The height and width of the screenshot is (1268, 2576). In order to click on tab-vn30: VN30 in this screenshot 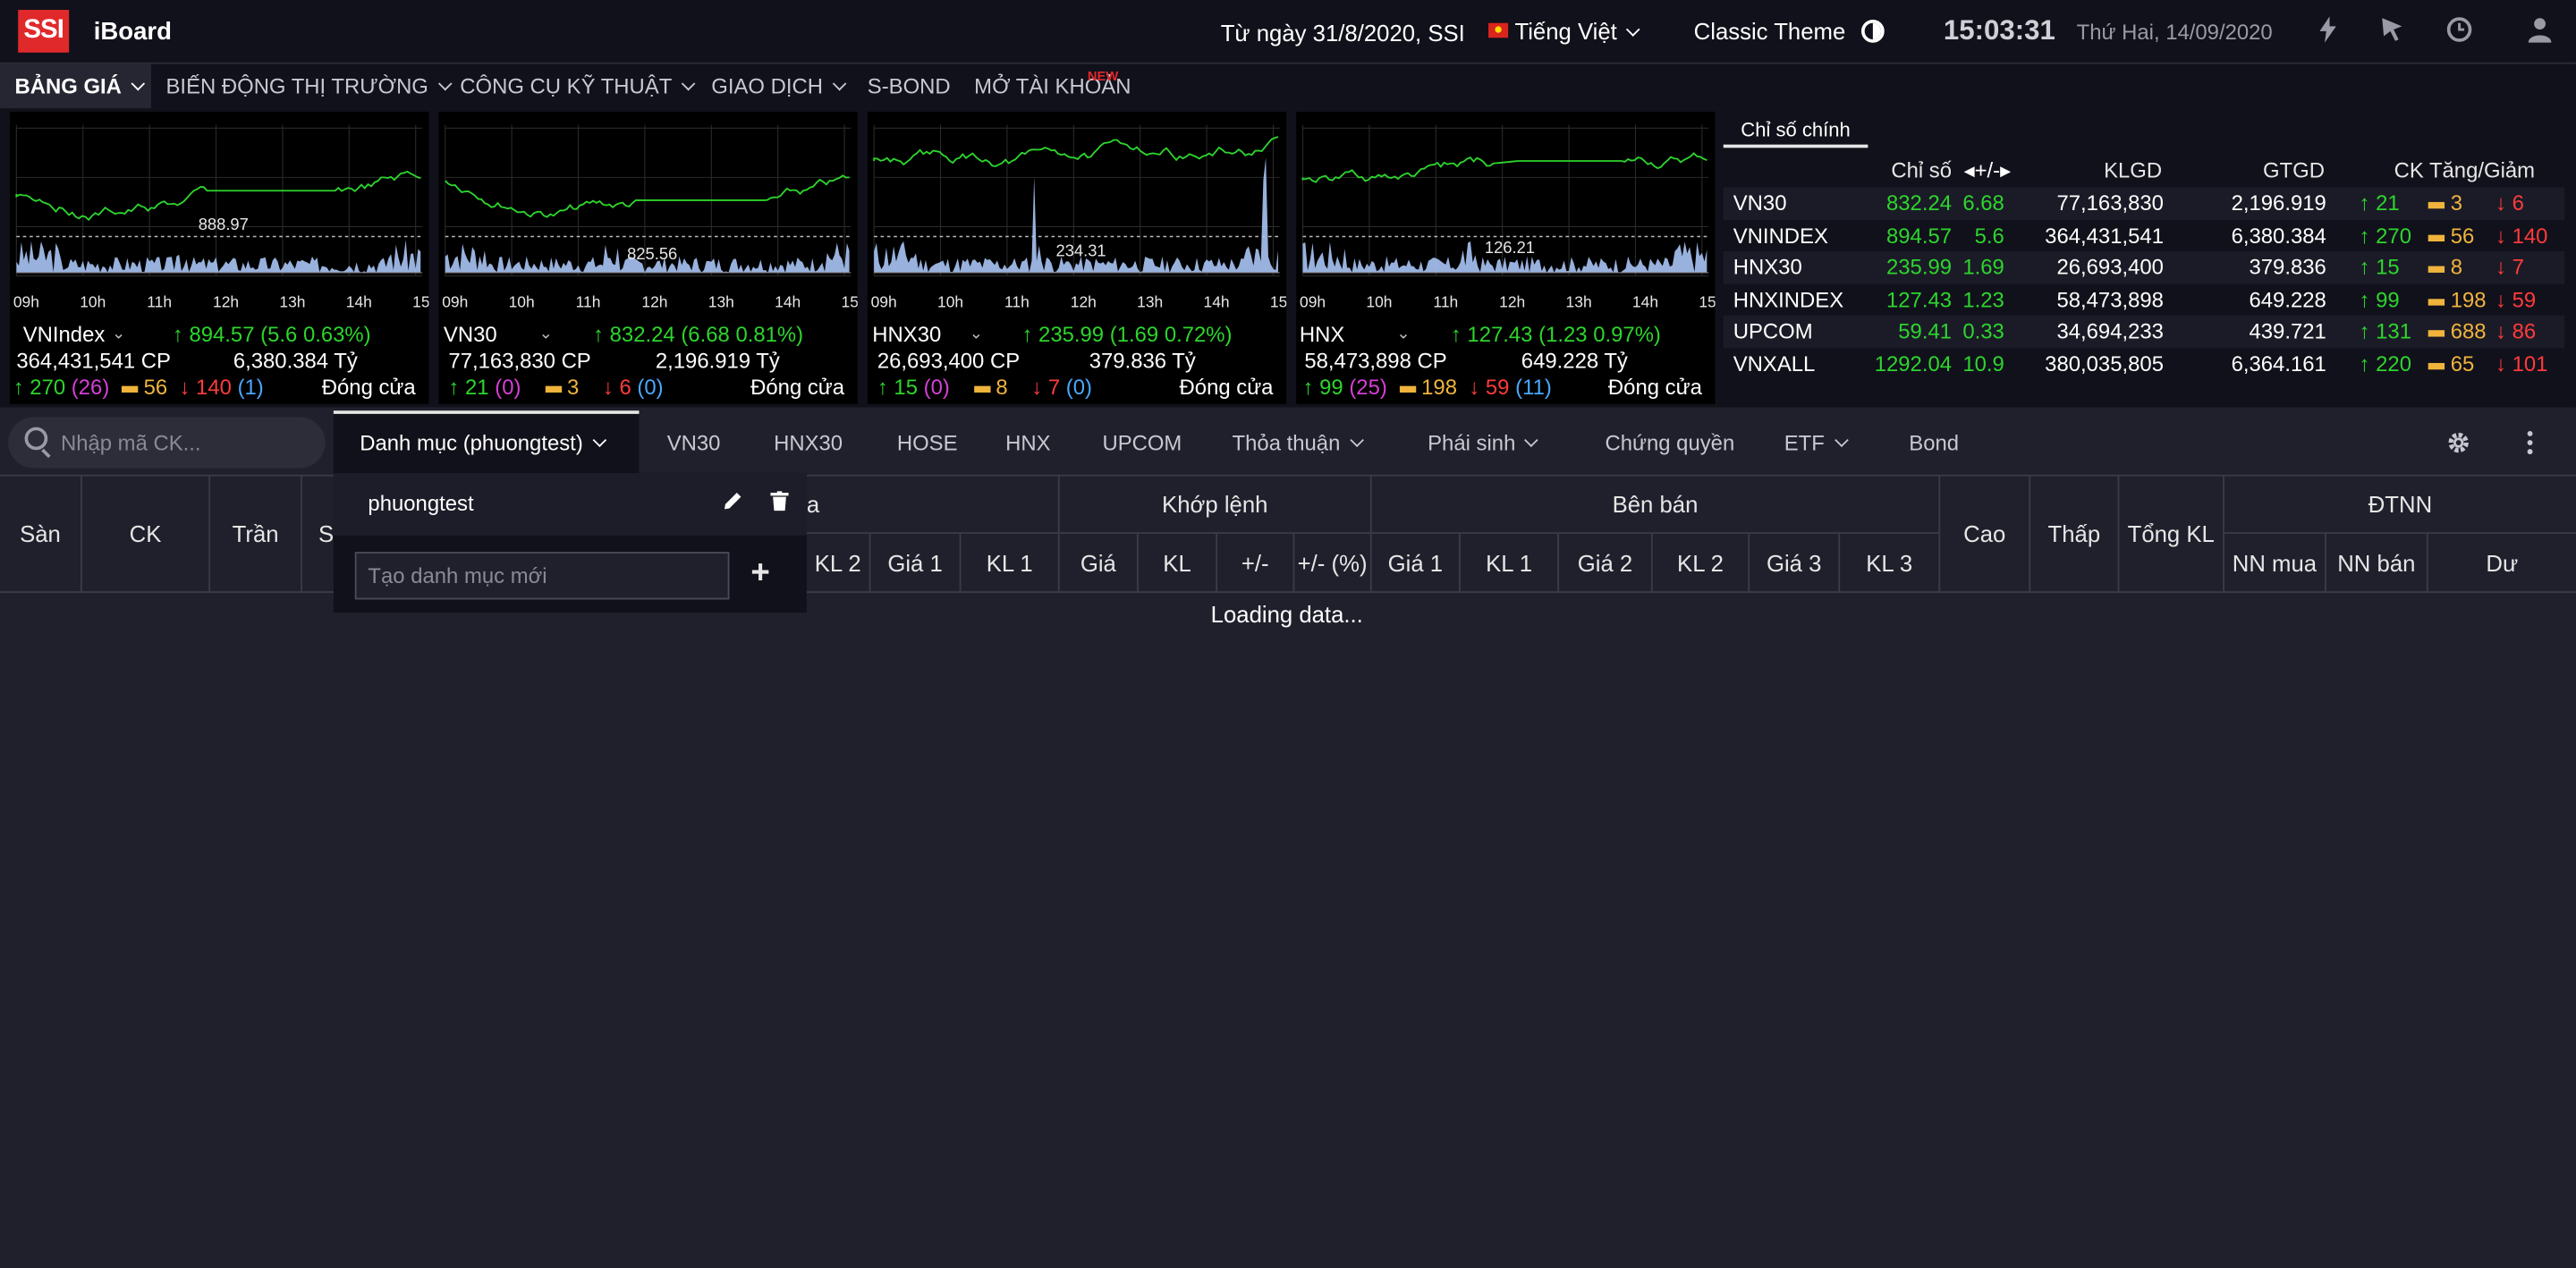, I will do `click(694, 442)`.